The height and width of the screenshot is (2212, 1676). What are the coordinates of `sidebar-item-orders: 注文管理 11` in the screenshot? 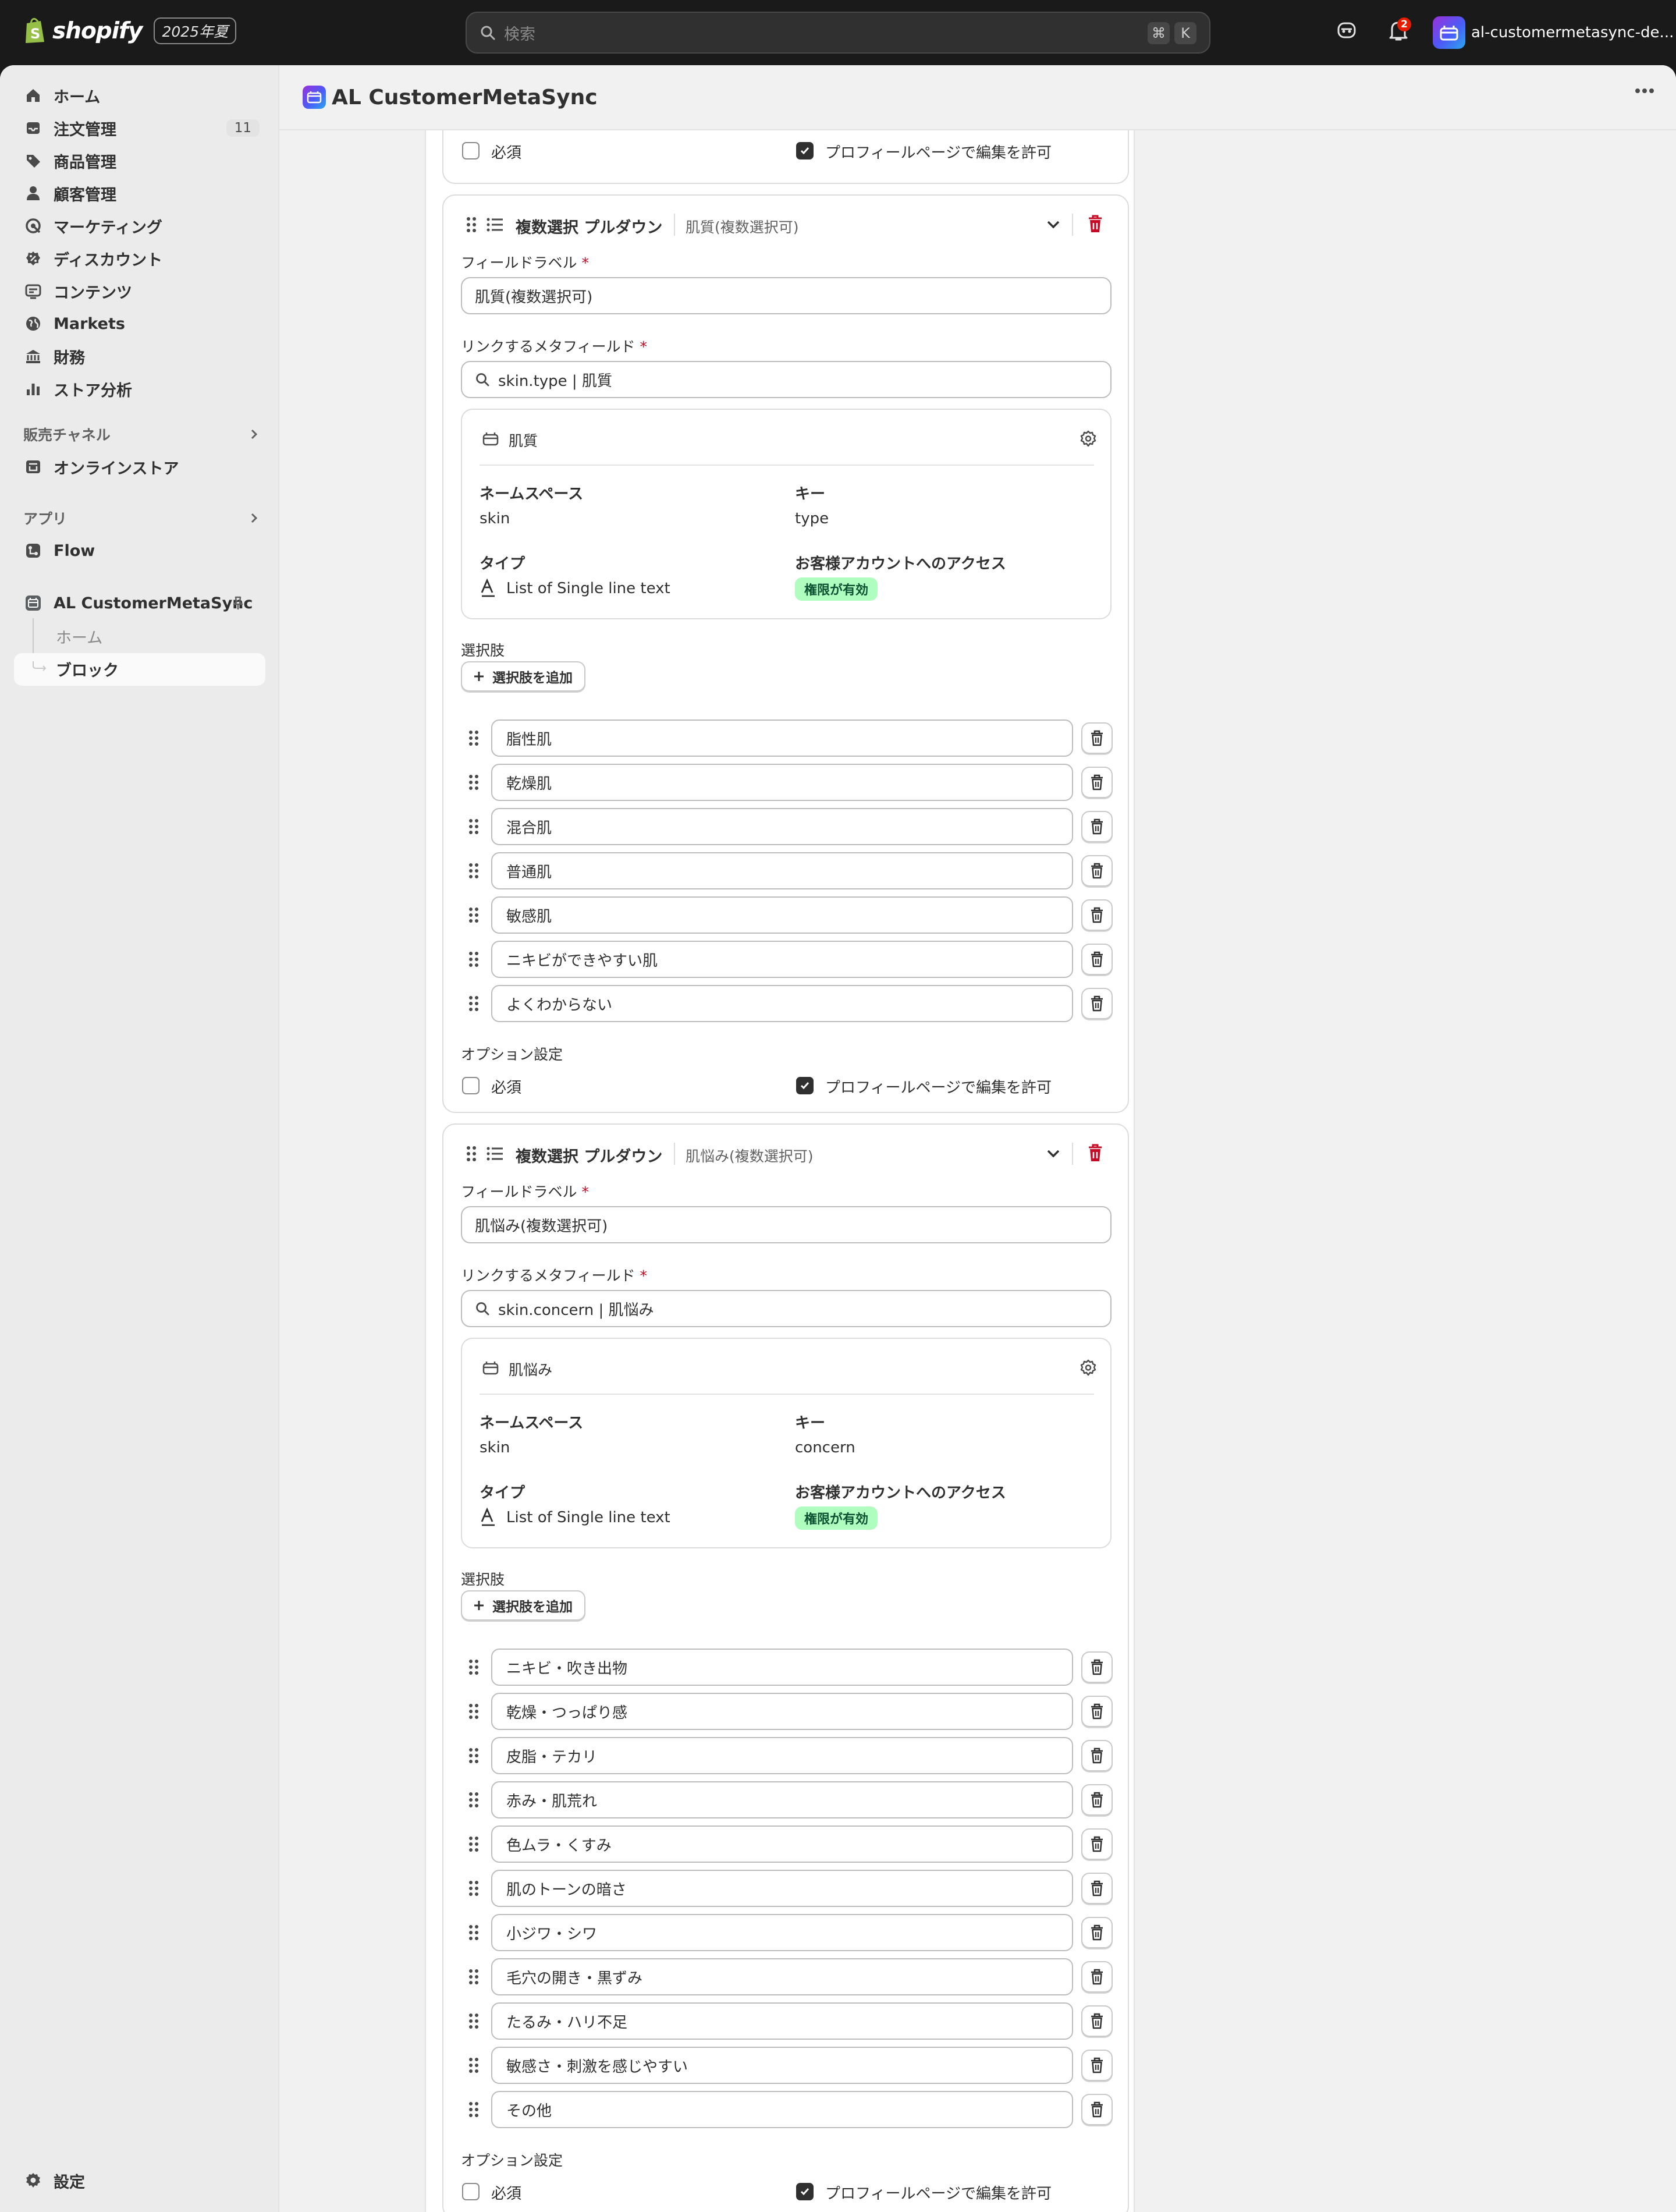 It's located at (139, 128).